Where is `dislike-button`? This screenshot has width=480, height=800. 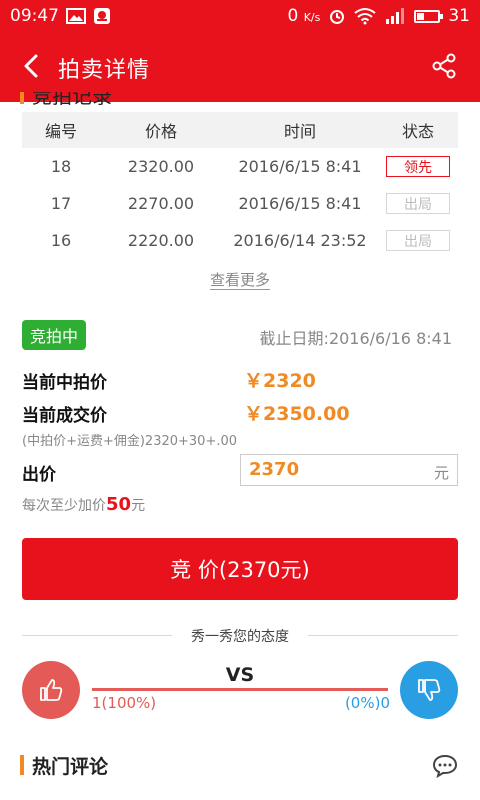 dislike-button is located at coordinates (429, 690).